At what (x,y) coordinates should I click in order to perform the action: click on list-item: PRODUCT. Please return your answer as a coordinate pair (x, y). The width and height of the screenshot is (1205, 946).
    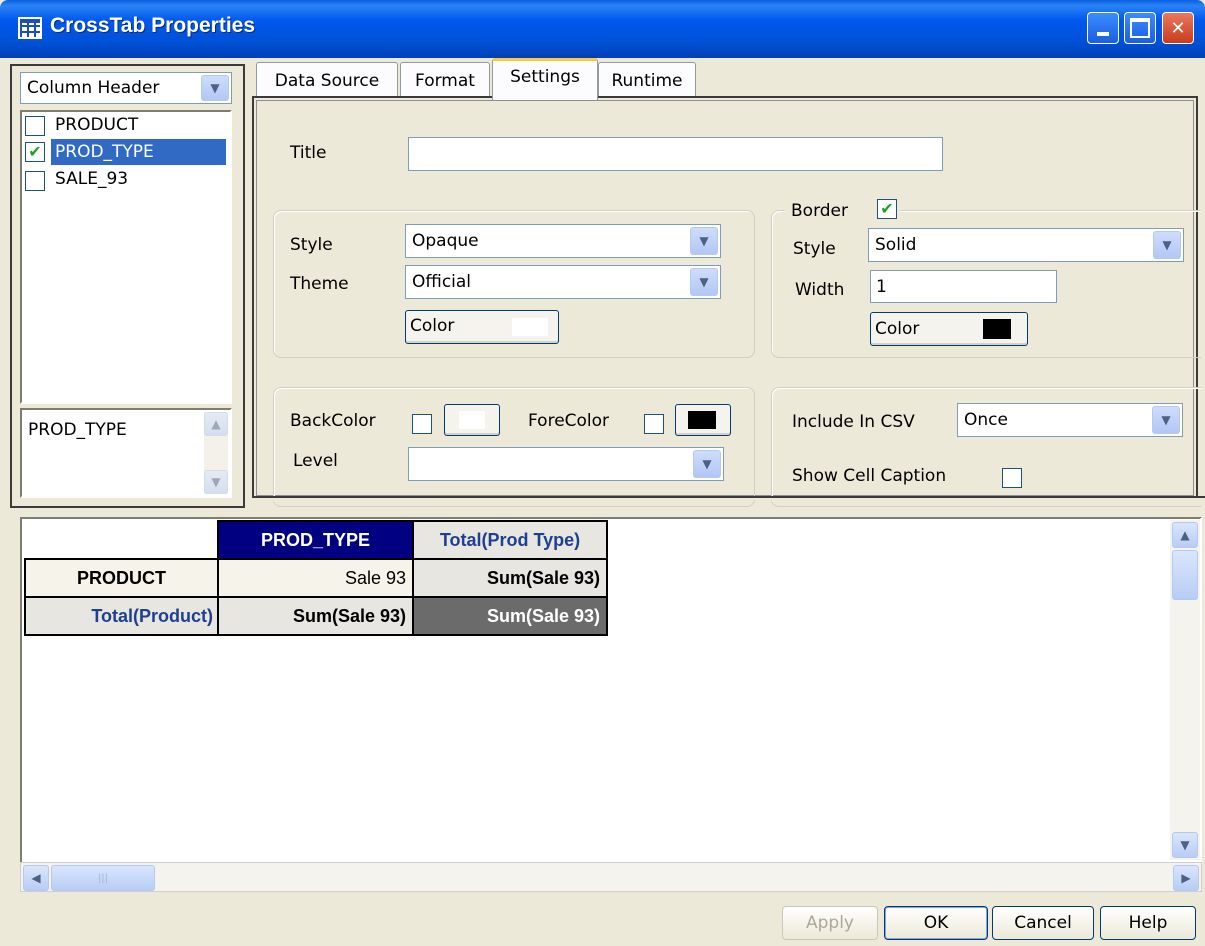
    Looking at the image, I should click on (125, 126).